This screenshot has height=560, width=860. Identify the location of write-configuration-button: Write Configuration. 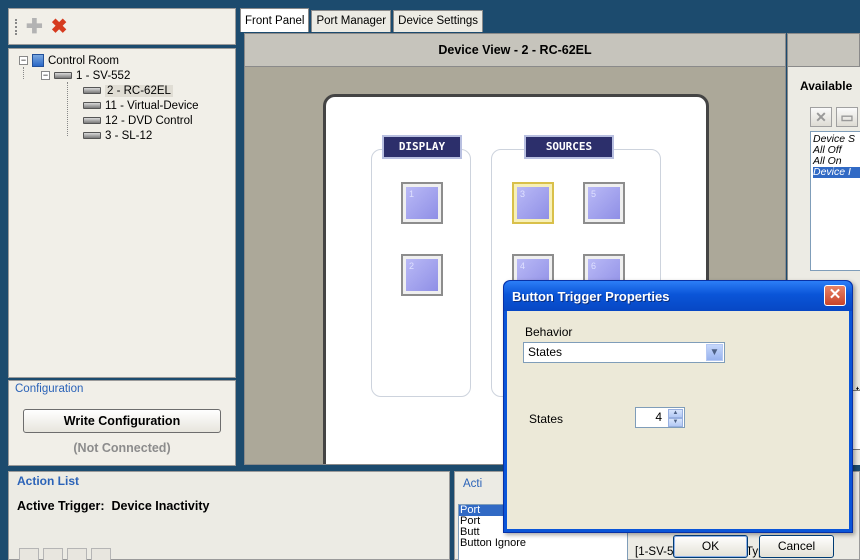
(122, 421).